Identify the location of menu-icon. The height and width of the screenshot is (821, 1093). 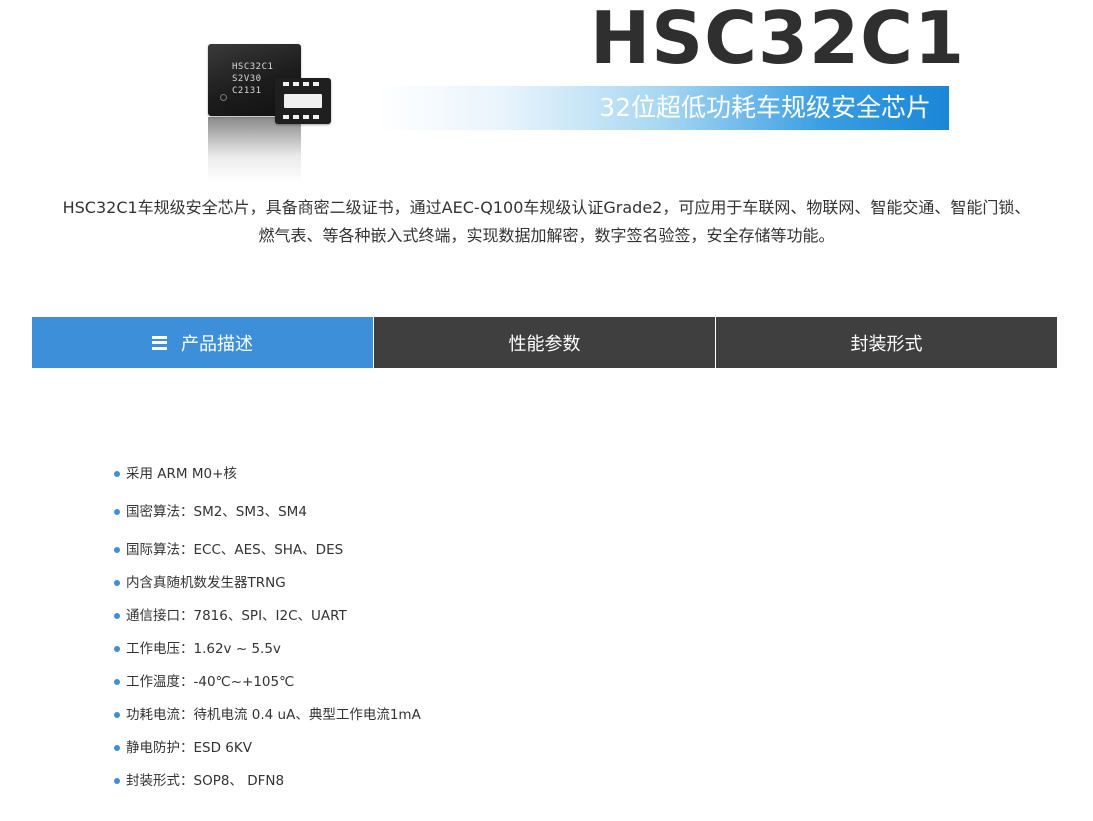
(159, 342).